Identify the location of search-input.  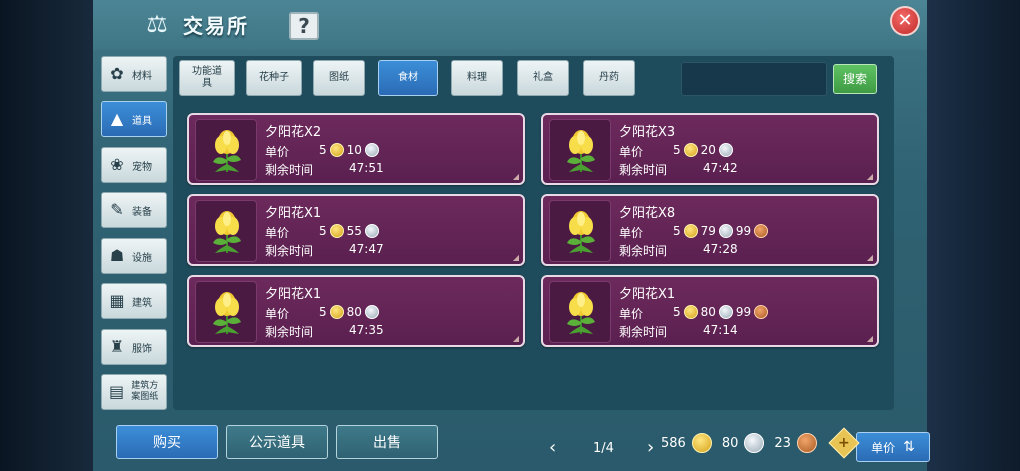
(754, 79).